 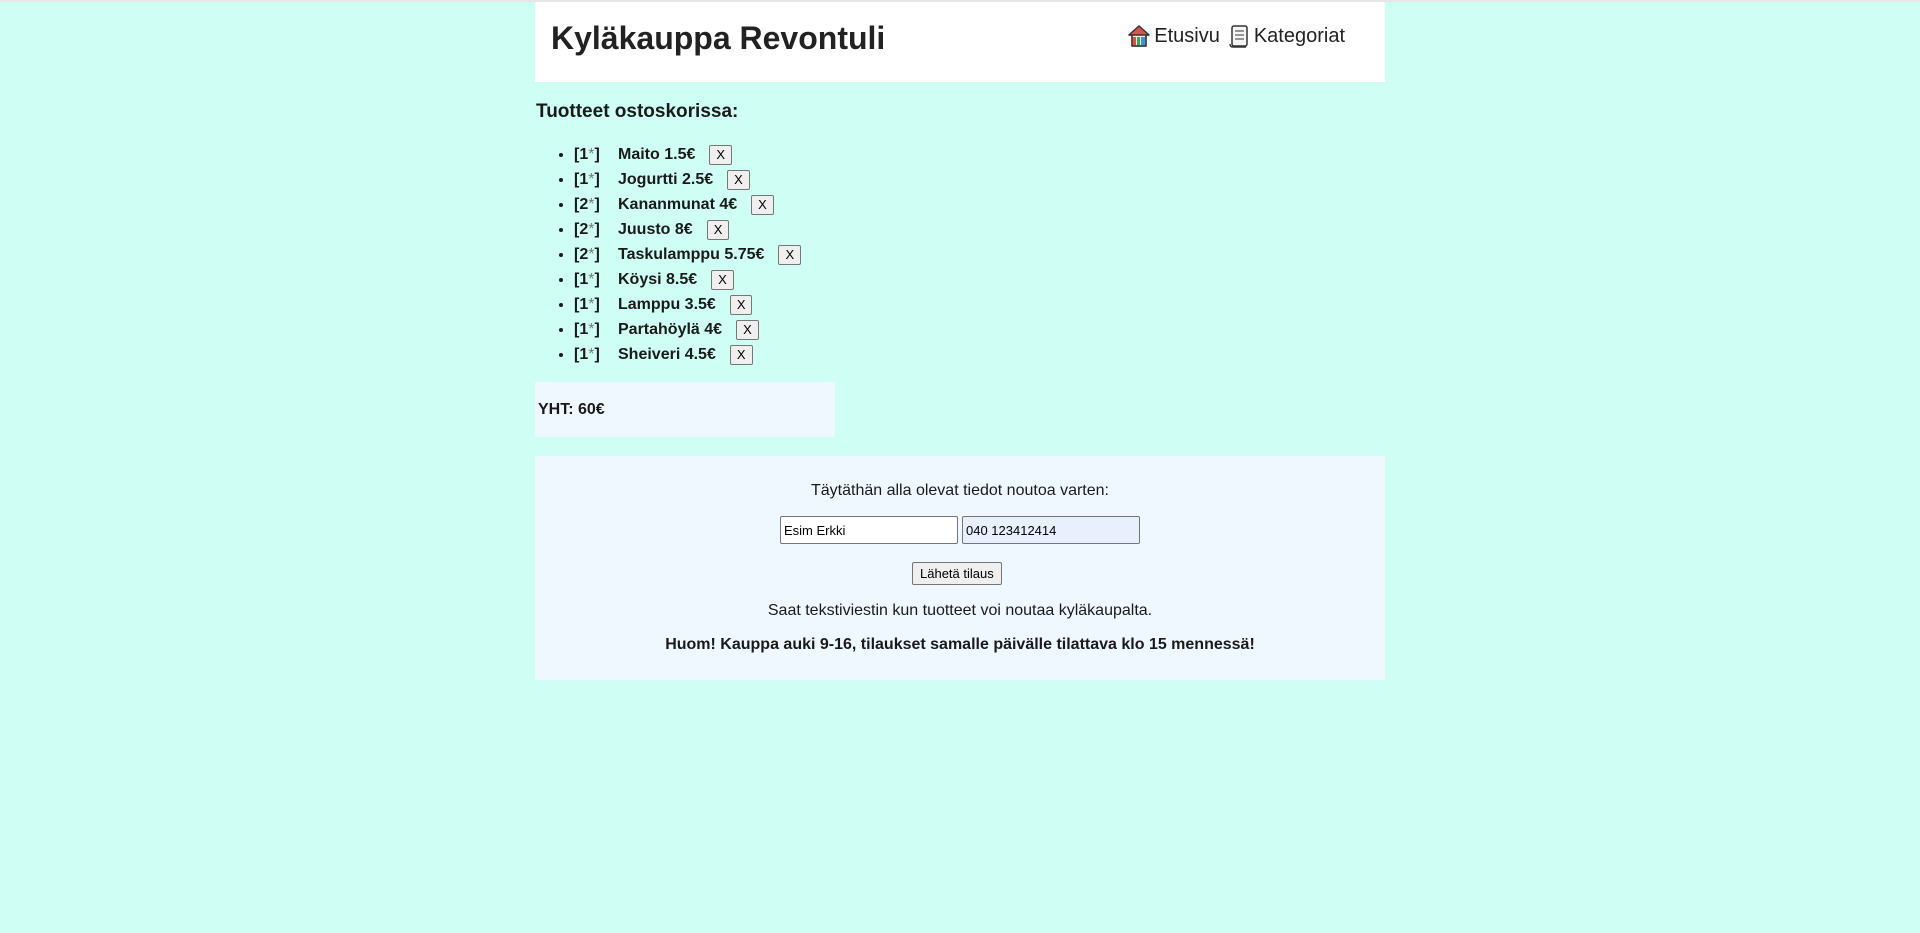 What do you see at coordinates (655, 229) in the screenshot?
I see `cart-item-label: Juusto 8€` at bounding box center [655, 229].